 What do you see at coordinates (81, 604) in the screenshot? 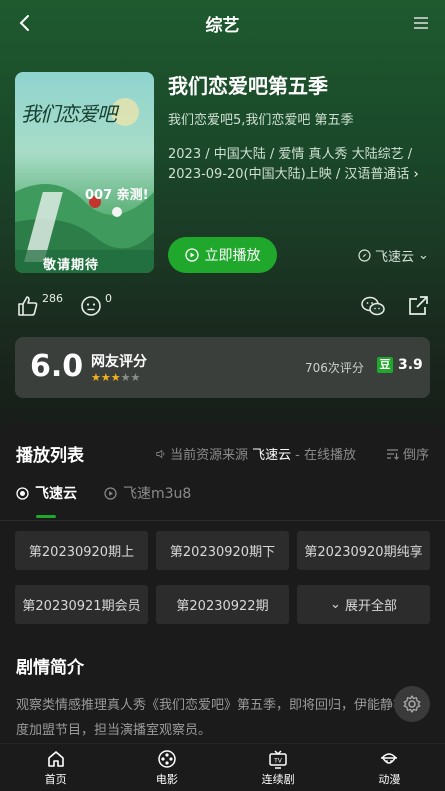
I see `episode-button: 第20230921期会员` at bounding box center [81, 604].